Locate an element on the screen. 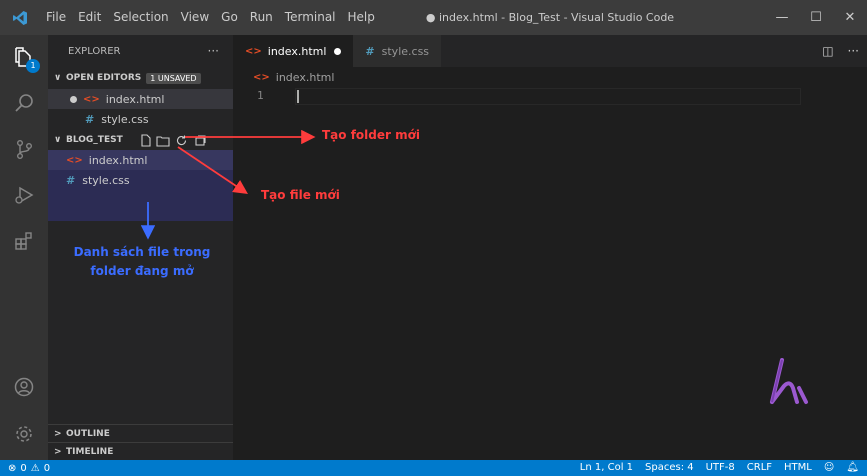 The image size is (867, 476). manage-activity is located at coordinates (24, 434).